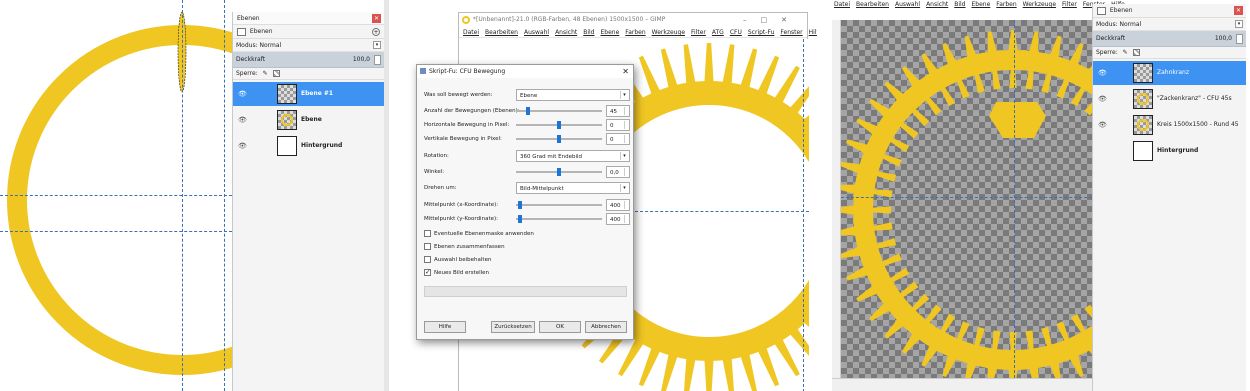 The width and height of the screenshot is (1250, 391). I want to click on menu-item-cfu: CFU, so click(736, 32).